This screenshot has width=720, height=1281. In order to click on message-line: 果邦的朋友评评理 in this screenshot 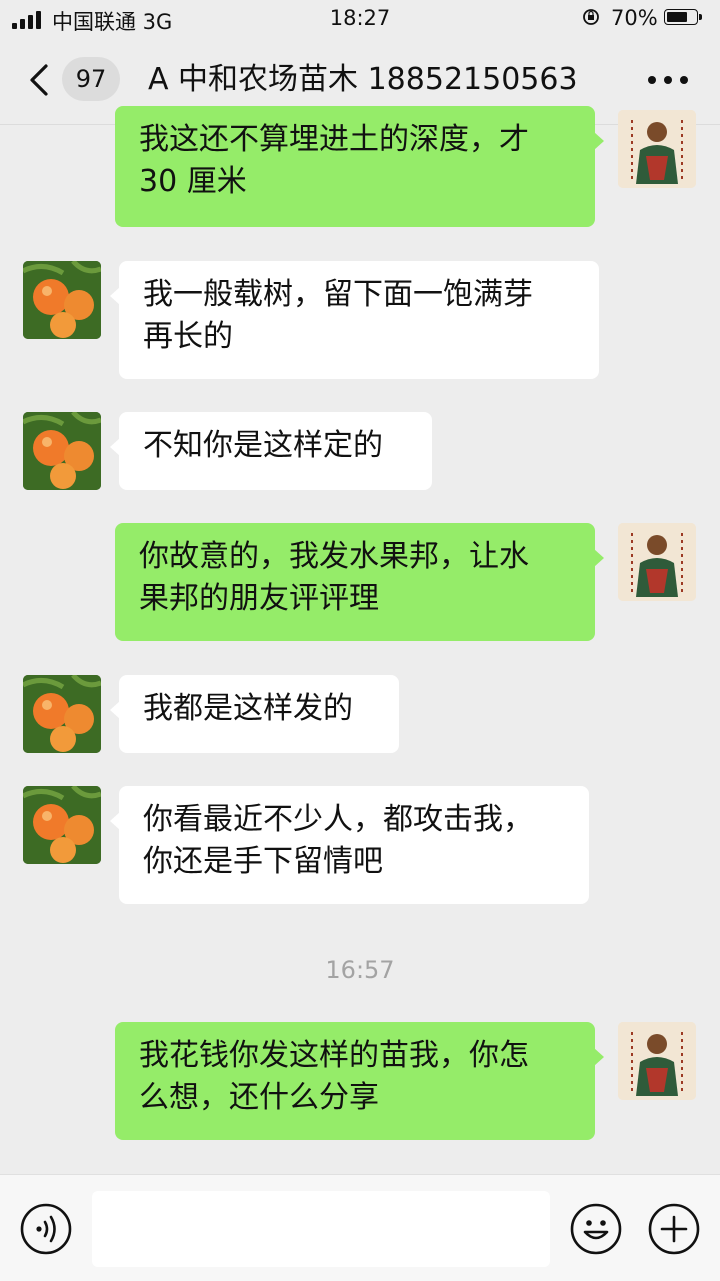, I will do `click(259, 598)`.